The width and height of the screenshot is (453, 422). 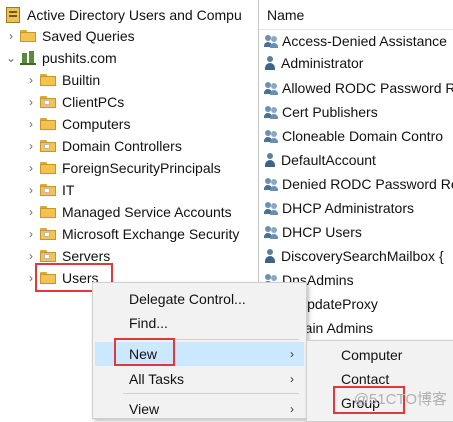 I want to click on tree-item-label: Builtin, so click(x=81, y=80).